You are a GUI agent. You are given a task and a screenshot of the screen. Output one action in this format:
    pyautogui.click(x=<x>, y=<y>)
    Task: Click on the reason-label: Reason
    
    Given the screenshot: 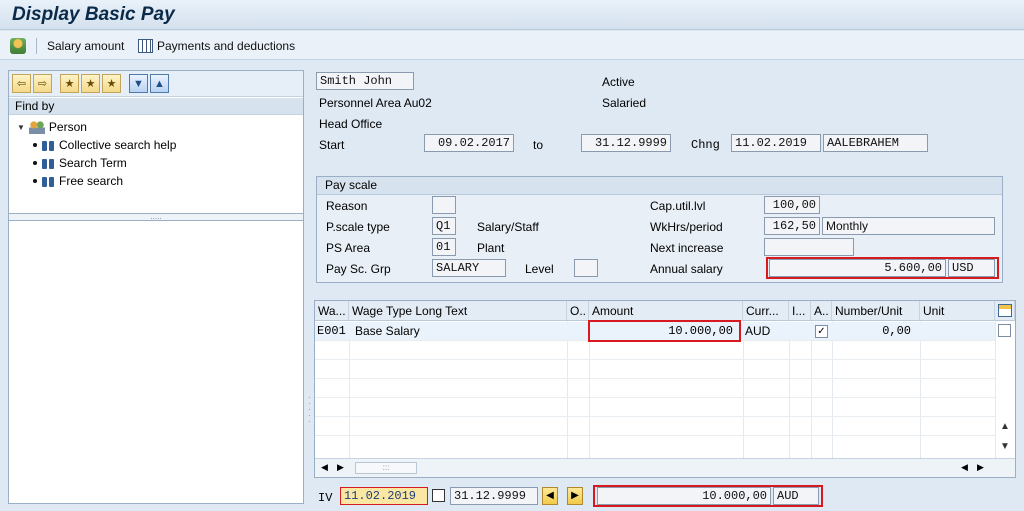 What is the action you would take?
    pyautogui.click(x=347, y=206)
    